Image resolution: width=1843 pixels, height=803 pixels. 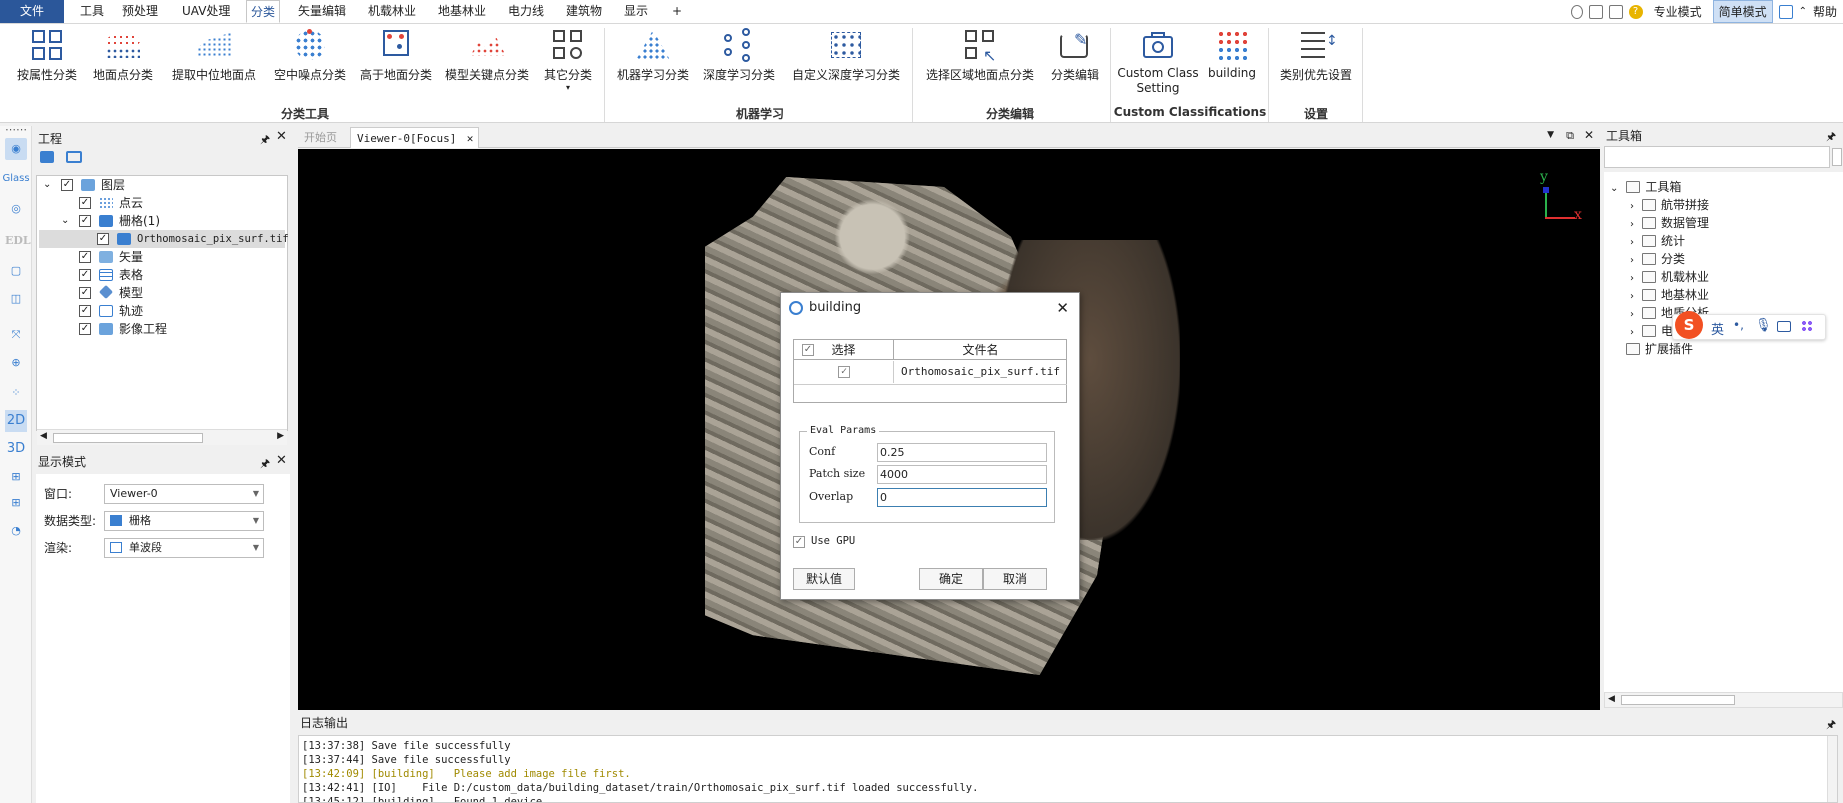 What do you see at coordinates (16, 271) in the screenshot?
I see `cube-icon: ▢` at bounding box center [16, 271].